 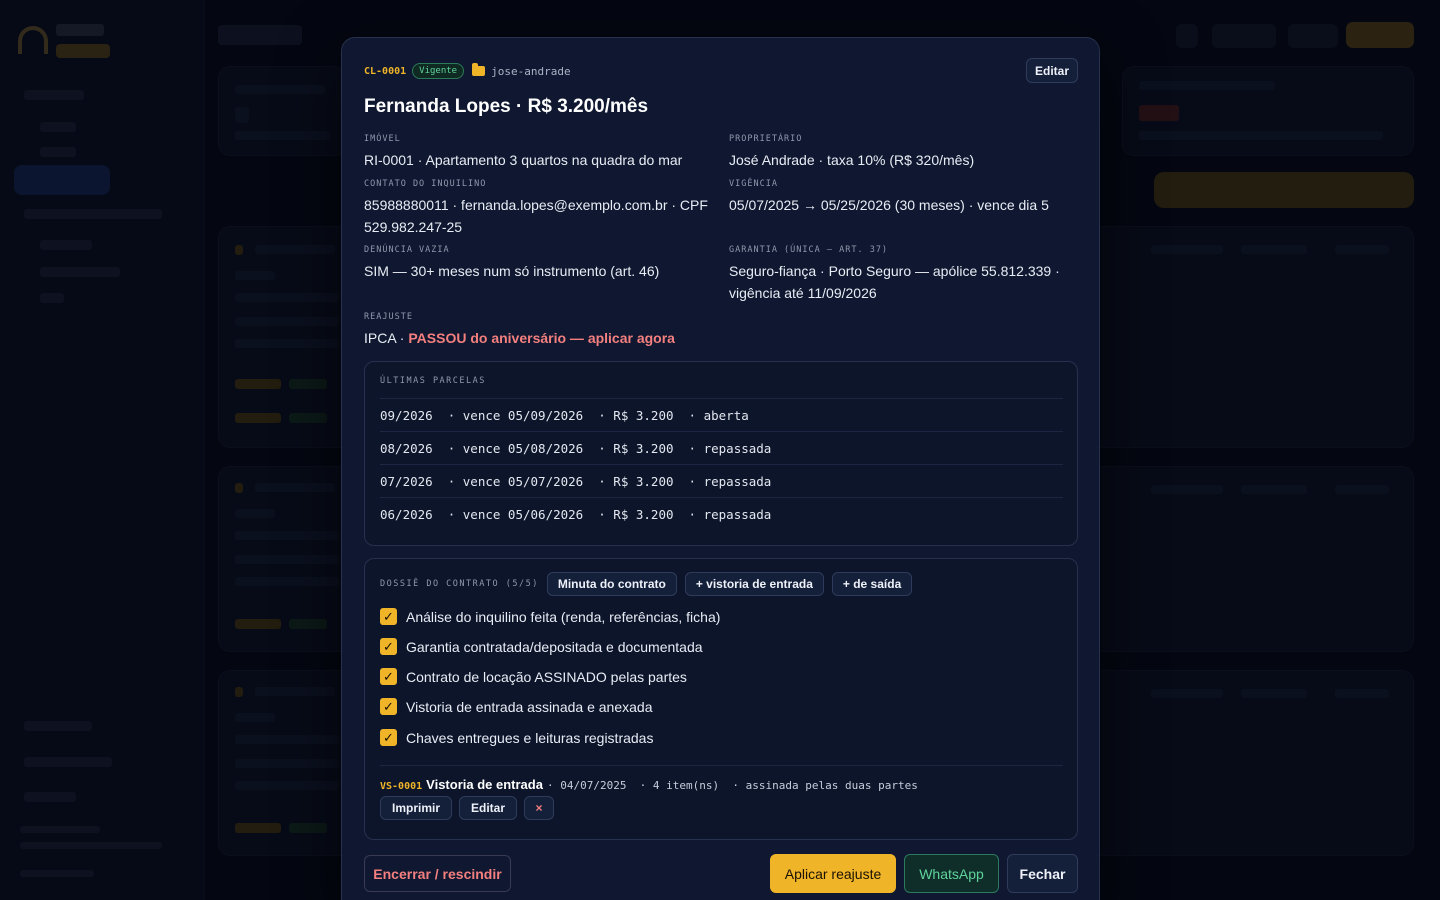 What do you see at coordinates (809, 250) in the screenshot?
I see `field-label: Garantia (única — art. 37)` at bounding box center [809, 250].